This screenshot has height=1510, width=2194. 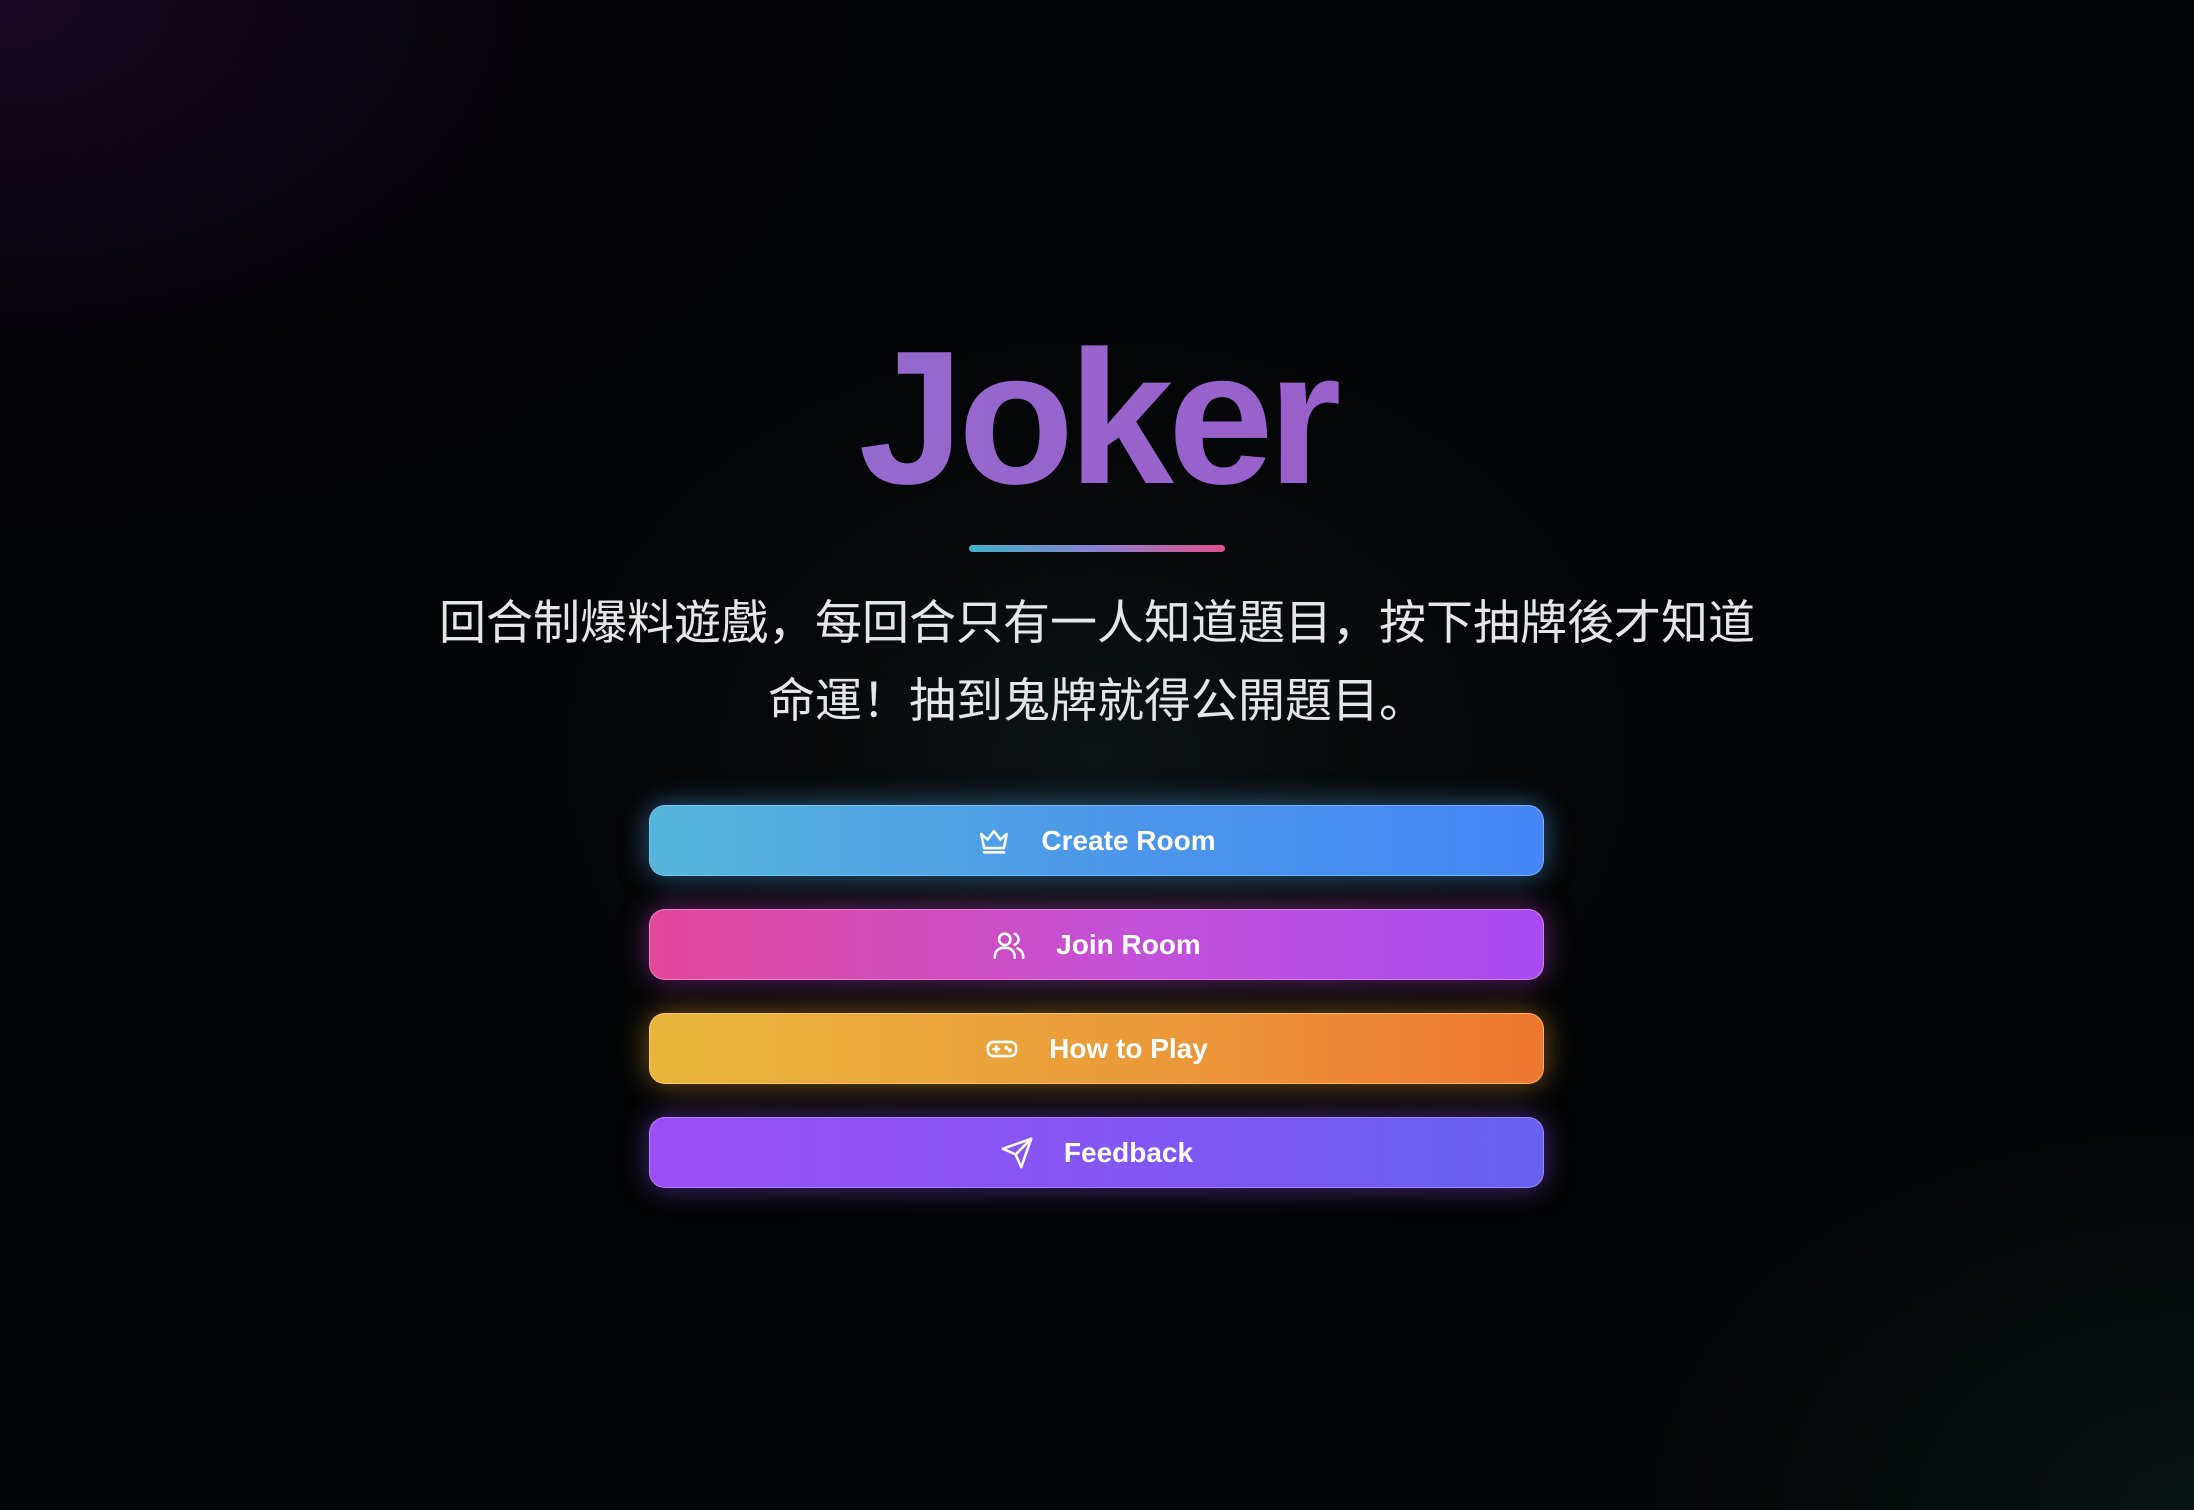 I want to click on create-room-button: Create Room, so click(x=1096, y=840).